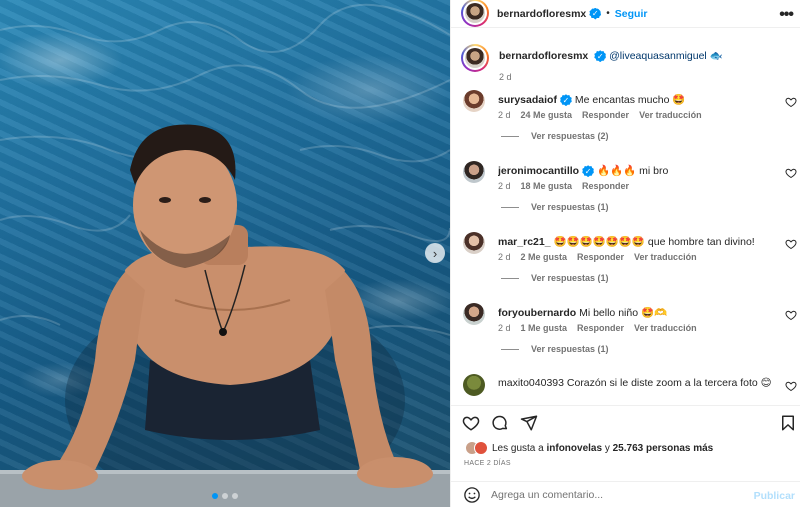  What do you see at coordinates (654, 242) in the screenshot?
I see `comment-body: 🤩🤩🤩🤩🤩🤩🤩 que hombre tan divino!` at bounding box center [654, 242].